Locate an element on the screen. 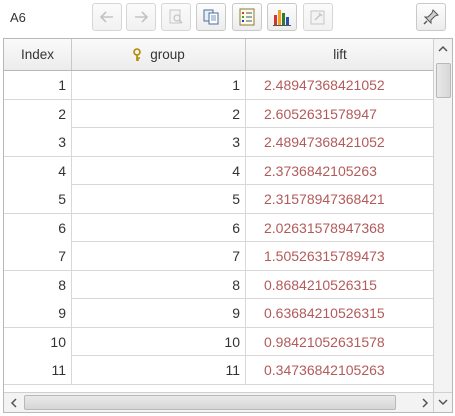 The width and height of the screenshot is (455, 416). column-header-group: group is located at coordinates (159, 54).